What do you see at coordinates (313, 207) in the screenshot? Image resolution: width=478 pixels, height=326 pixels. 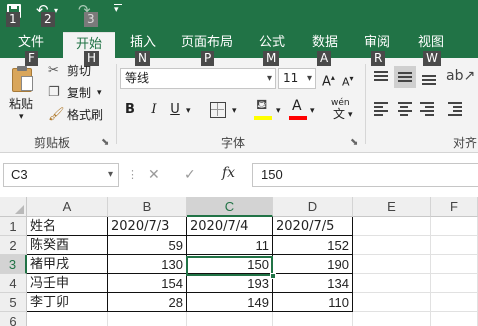 I see `column-header-d: D` at bounding box center [313, 207].